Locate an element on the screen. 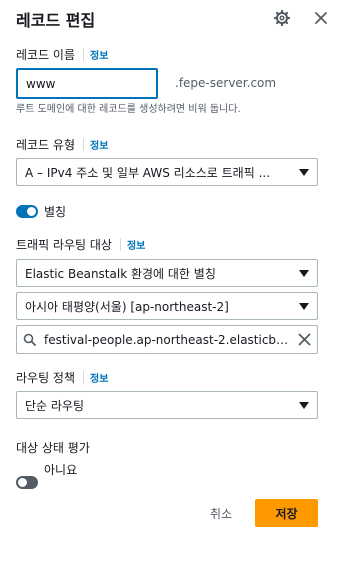 This screenshot has width=348, height=568. region-value: 아시아 태평양(서울) [ap-northeast-2] is located at coordinates (127, 306).